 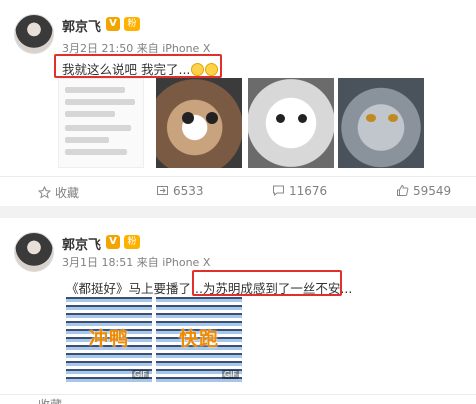 I want to click on thumbs-up-icon, so click(x=403, y=190).